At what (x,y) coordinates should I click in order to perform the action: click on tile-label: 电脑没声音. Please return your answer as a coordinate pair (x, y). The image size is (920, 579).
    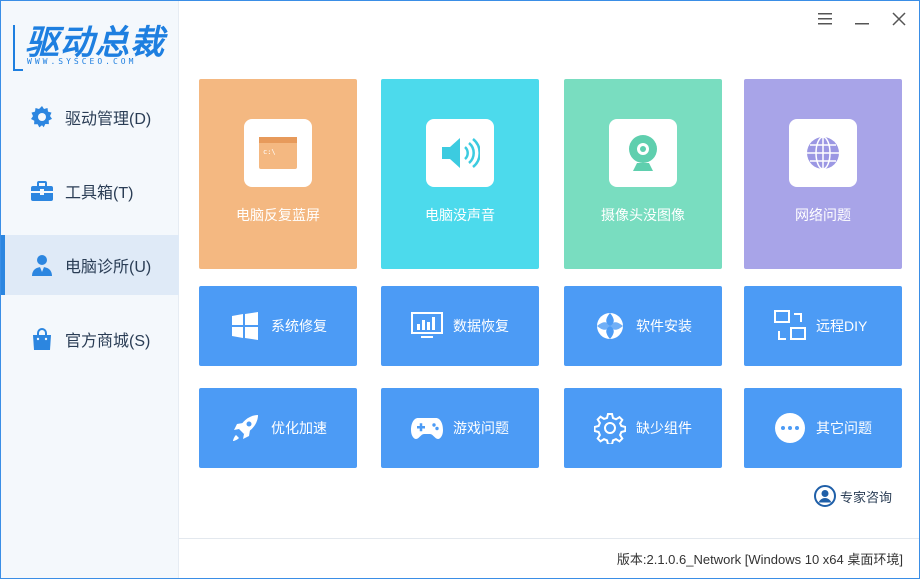
    Looking at the image, I should click on (460, 215).